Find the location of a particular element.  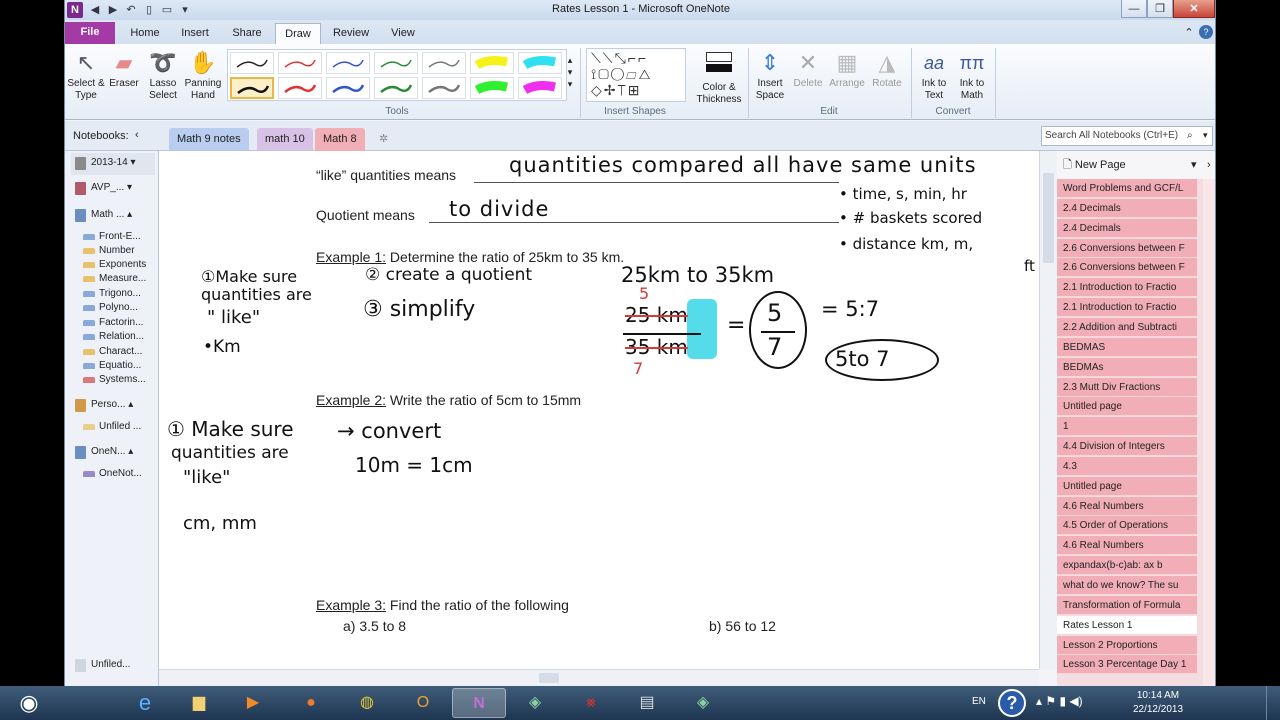

delete-button: ✕ Delete is located at coordinates (808, 69).